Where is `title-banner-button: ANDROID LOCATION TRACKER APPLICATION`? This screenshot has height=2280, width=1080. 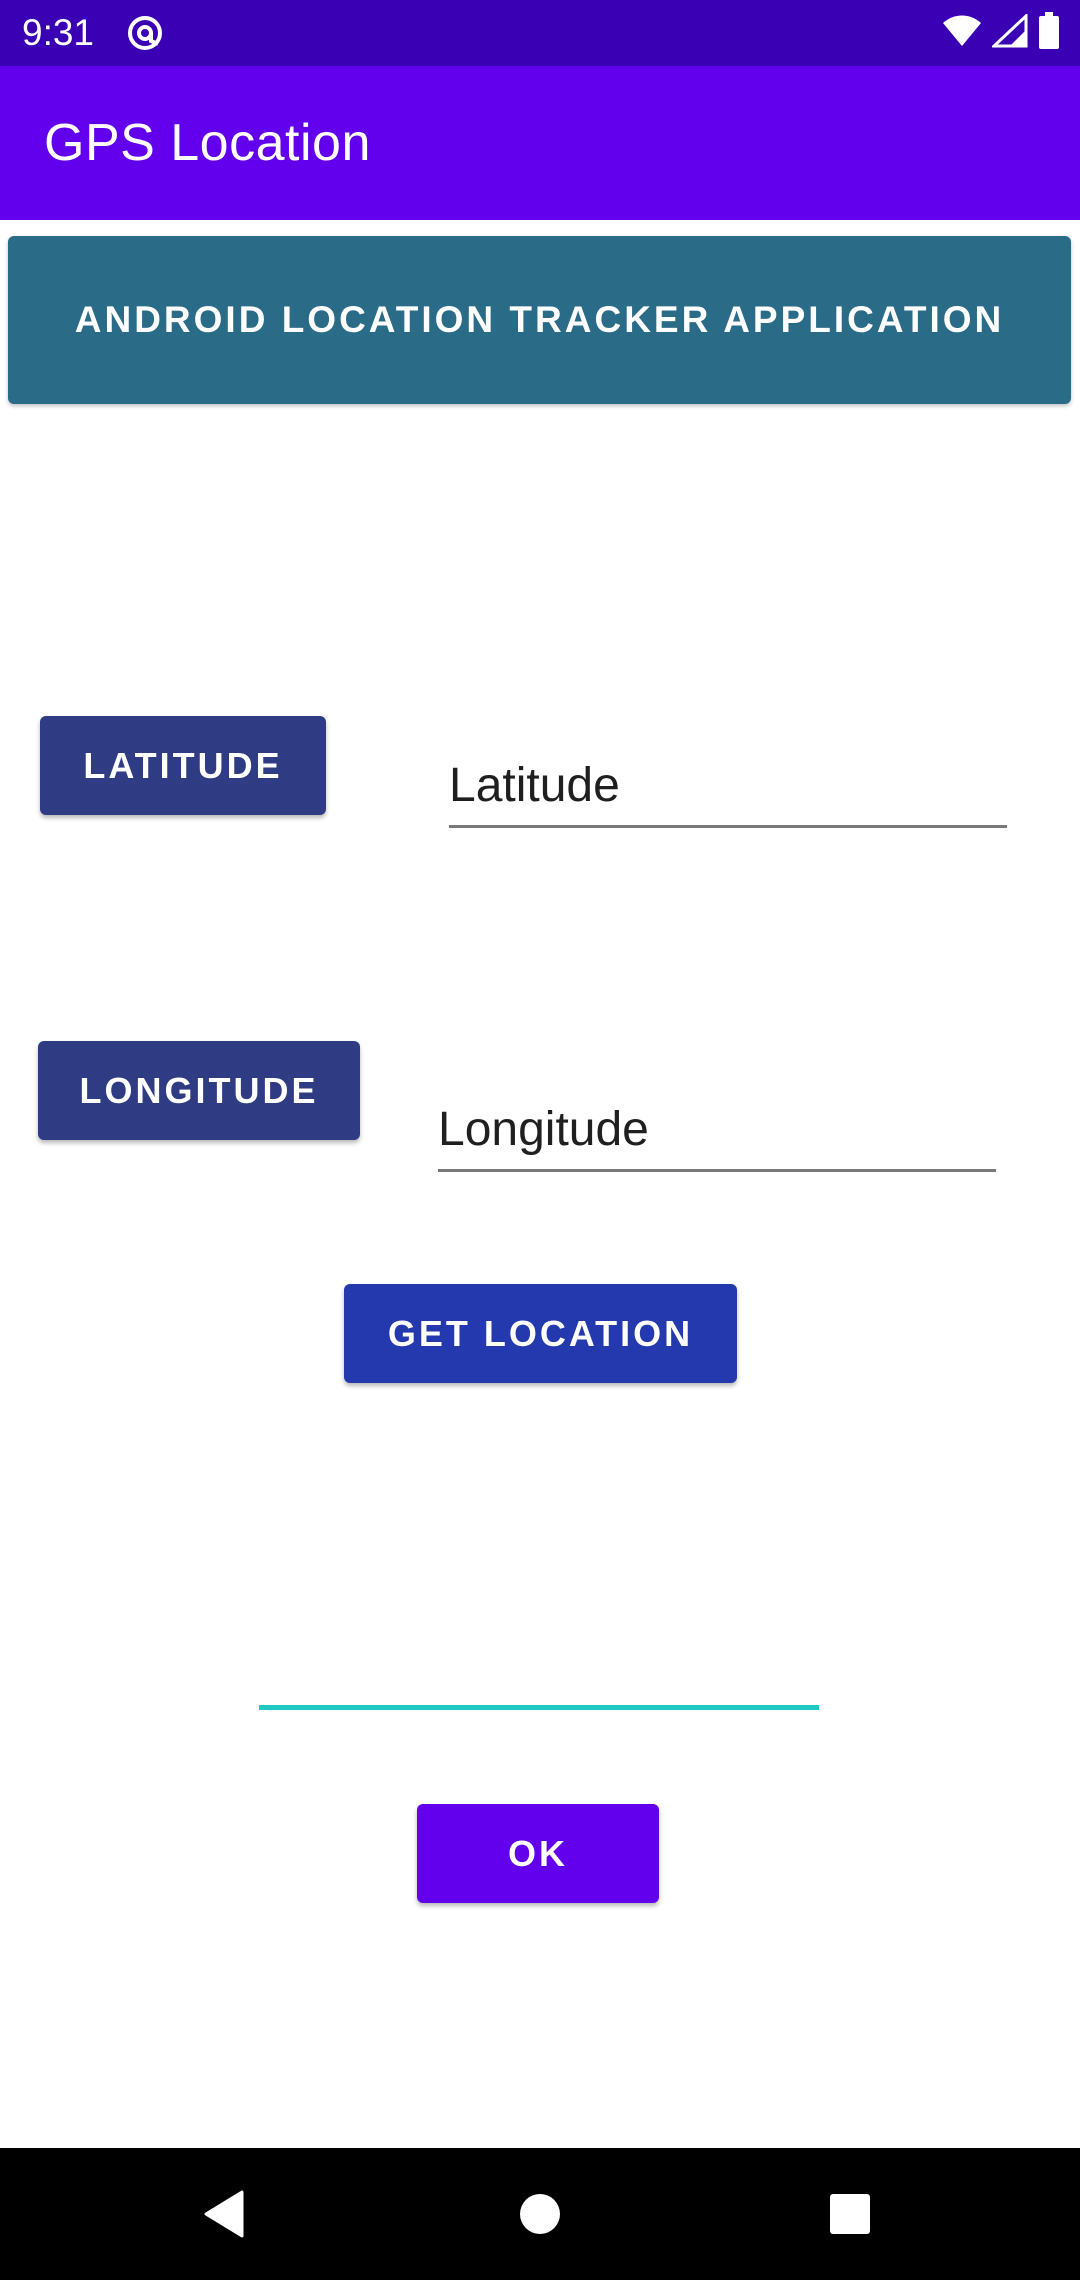 title-banner-button: ANDROID LOCATION TRACKER APPLICATION is located at coordinates (539, 320).